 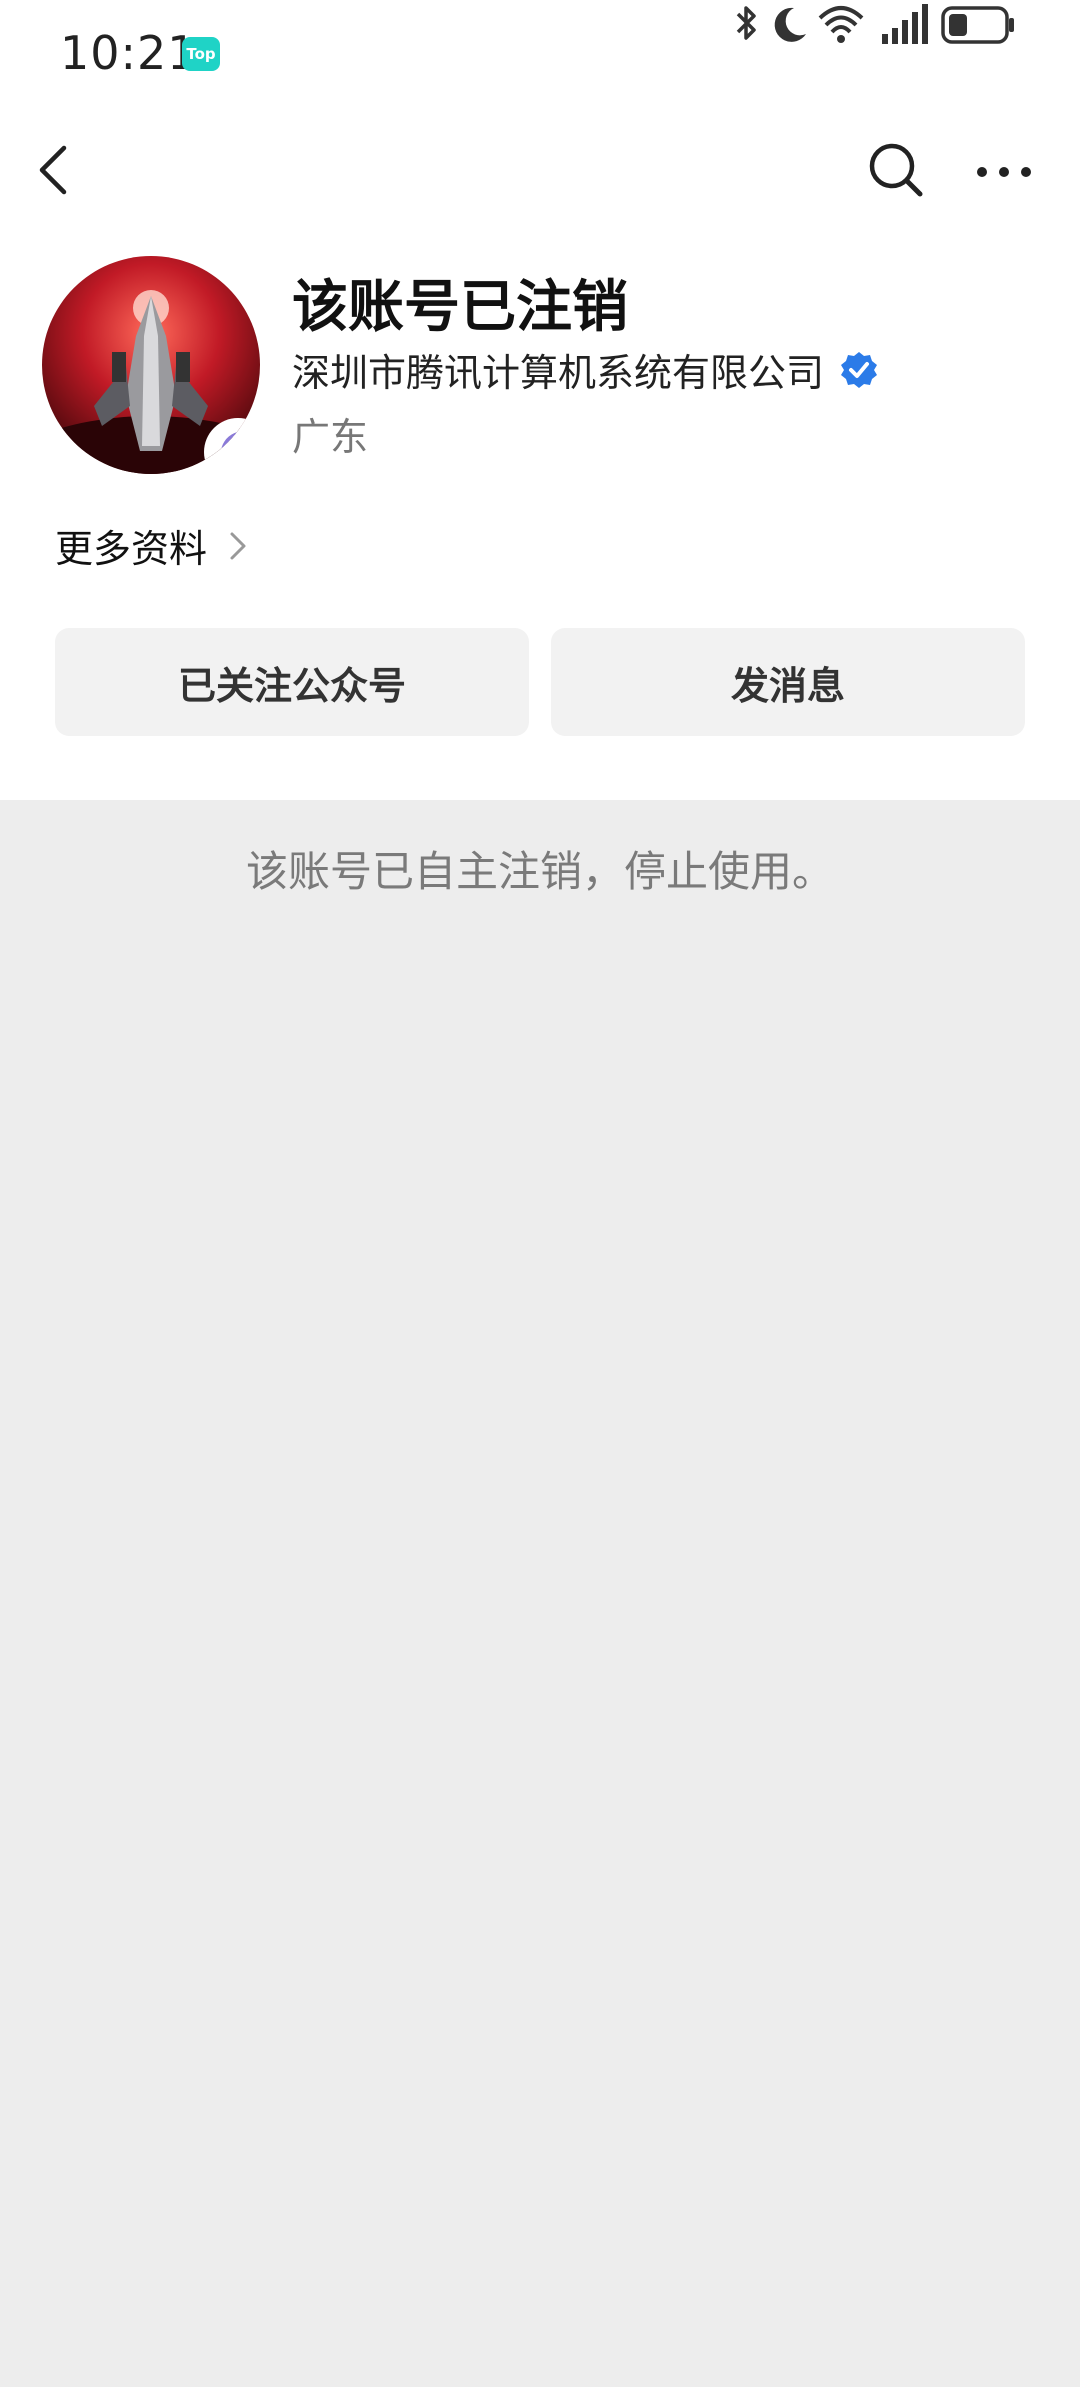 What do you see at coordinates (841, 24) in the screenshot?
I see `wifi-icon` at bounding box center [841, 24].